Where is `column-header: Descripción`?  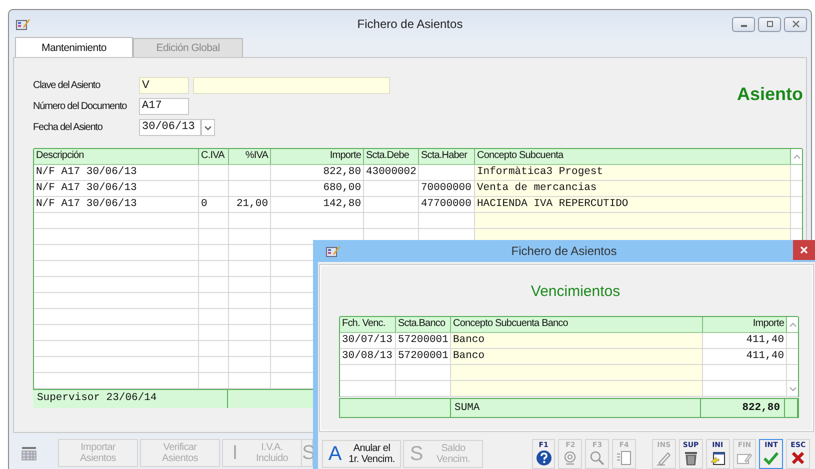 column-header: Descripción is located at coordinates (116, 156).